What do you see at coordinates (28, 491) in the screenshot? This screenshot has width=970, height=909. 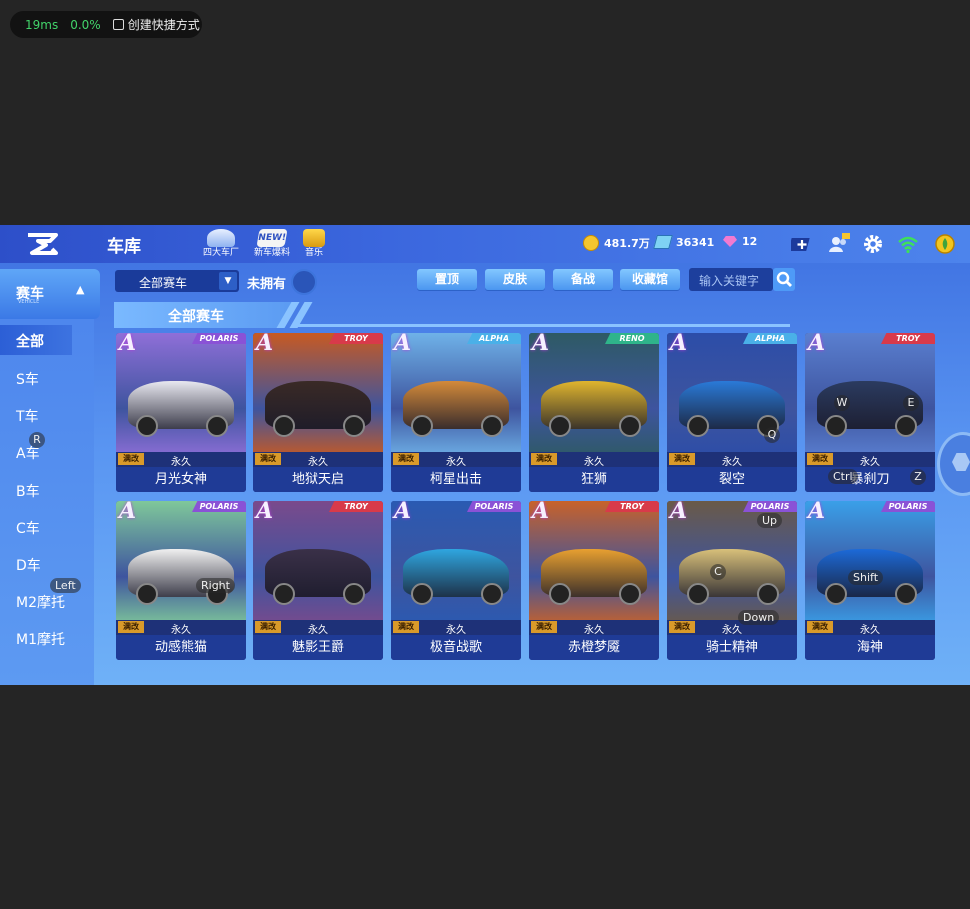 I see `sidebar-item-b: B车` at bounding box center [28, 491].